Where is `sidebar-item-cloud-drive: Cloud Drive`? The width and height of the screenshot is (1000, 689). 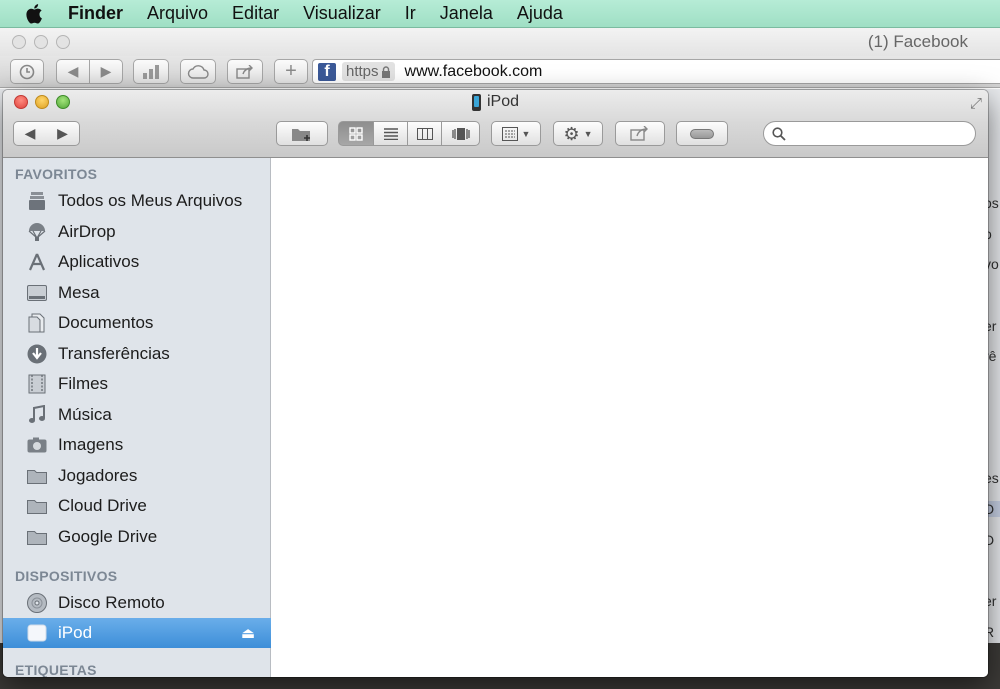 sidebar-item-cloud-drive: Cloud Drive is located at coordinates (137, 506).